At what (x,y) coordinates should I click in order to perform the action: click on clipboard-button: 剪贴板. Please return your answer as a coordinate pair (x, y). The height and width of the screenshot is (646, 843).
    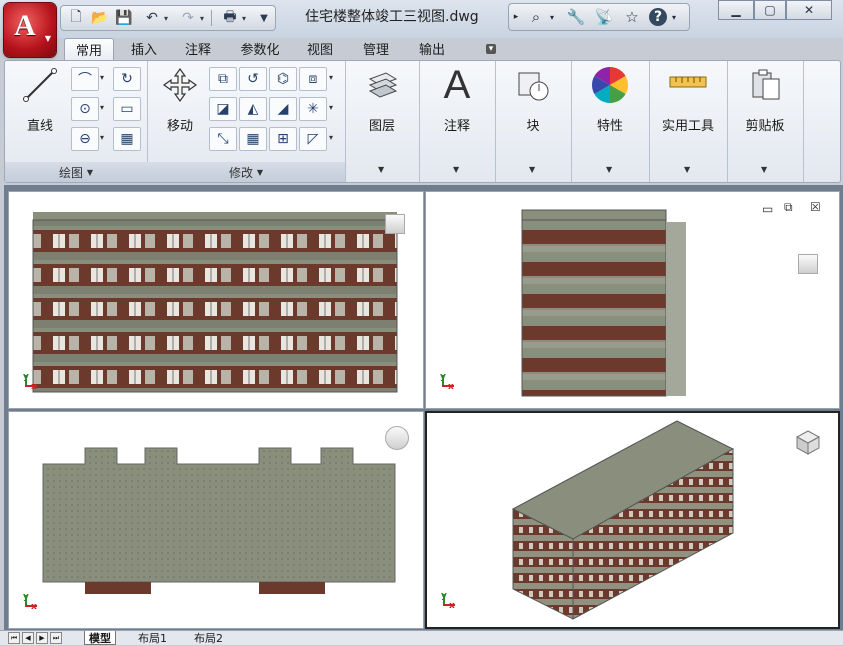
    Looking at the image, I should click on (765, 99).